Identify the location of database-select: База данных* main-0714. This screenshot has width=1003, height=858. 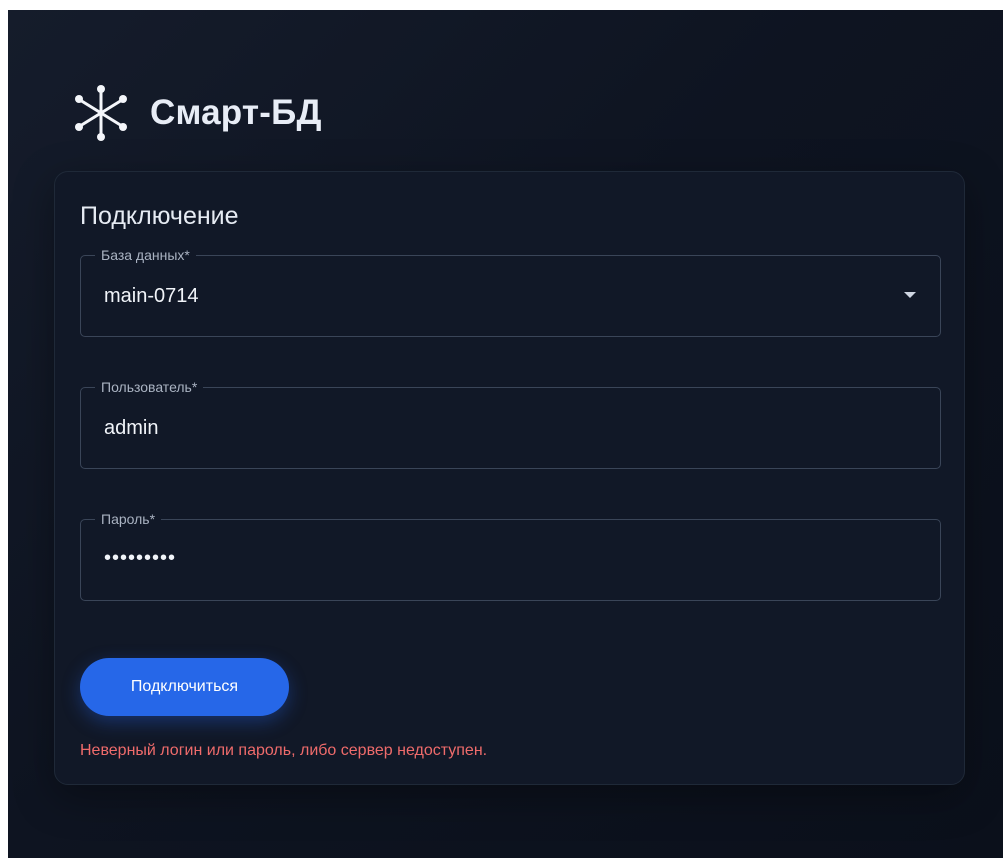
(510, 292).